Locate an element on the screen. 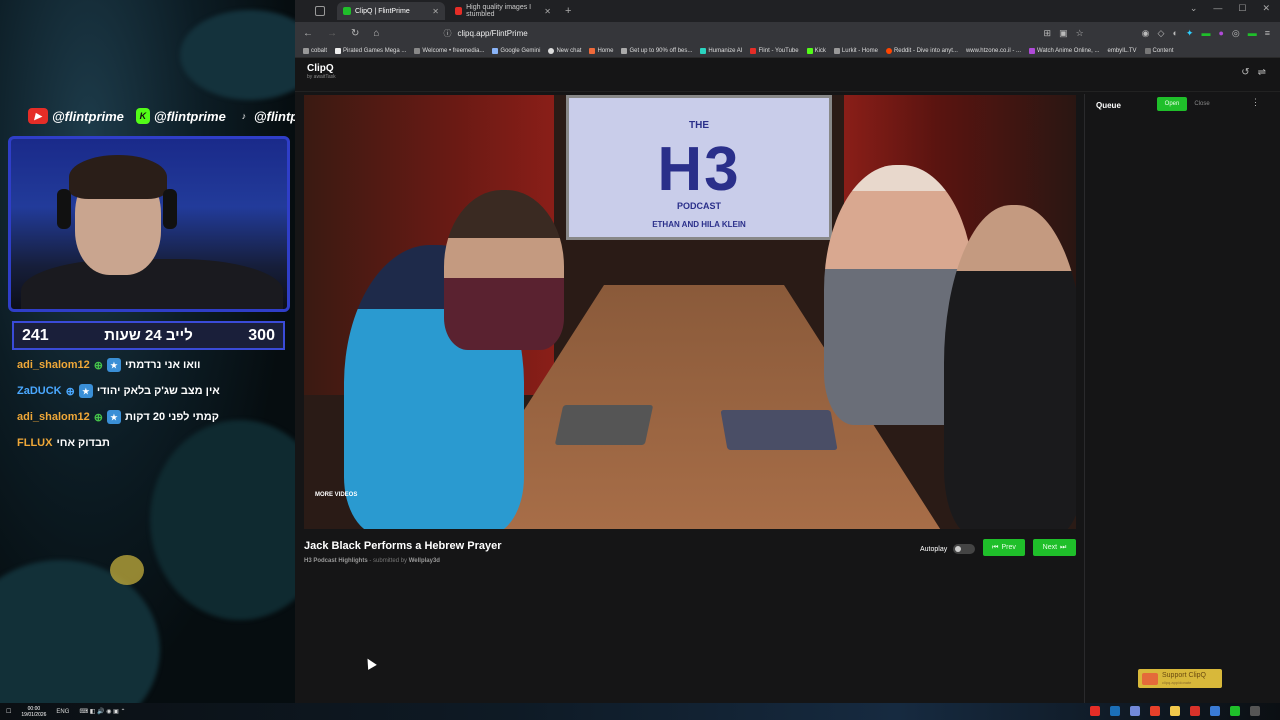 Image resolution: width=1280 pixels, height=720 pixels. chat-username: adi_shalom12 is located at coordinates (53, 417).